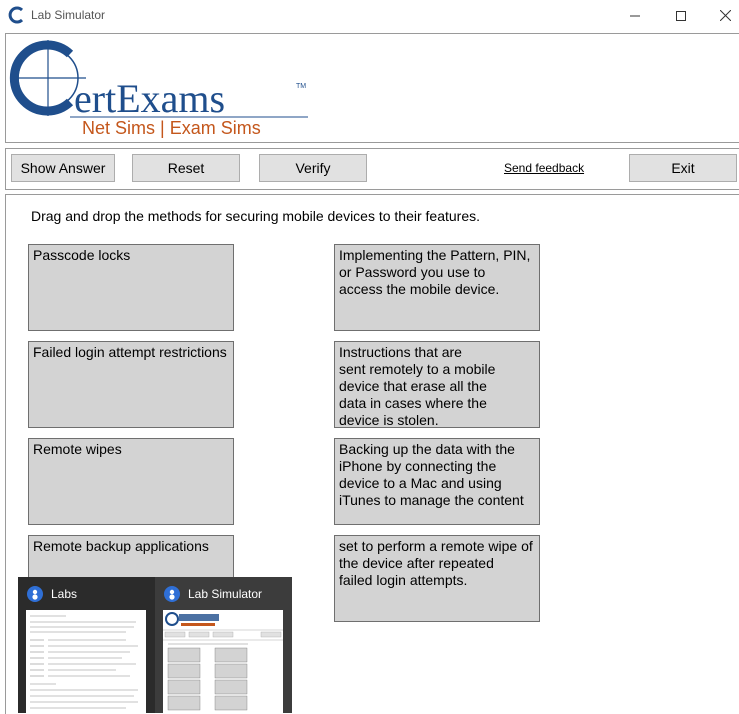  I want to click on maximize-button, so click(681, 15).